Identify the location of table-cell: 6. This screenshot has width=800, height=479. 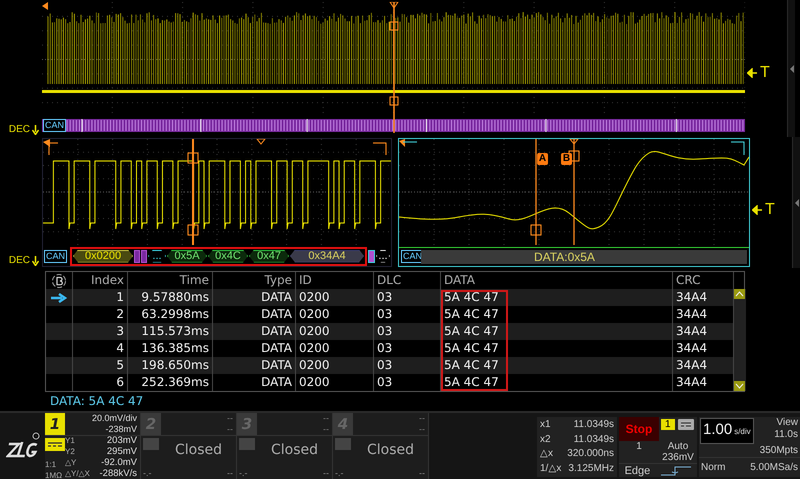
(100, 382).